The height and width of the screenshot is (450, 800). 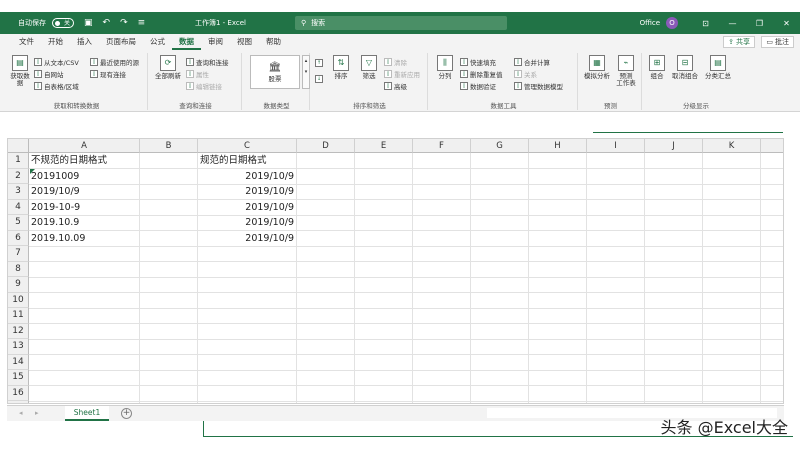 What do you see at coordinates (275, 72) in the screenshot?
I see `stocks-button: 🏛 股票` at bounding box center [275, 72].